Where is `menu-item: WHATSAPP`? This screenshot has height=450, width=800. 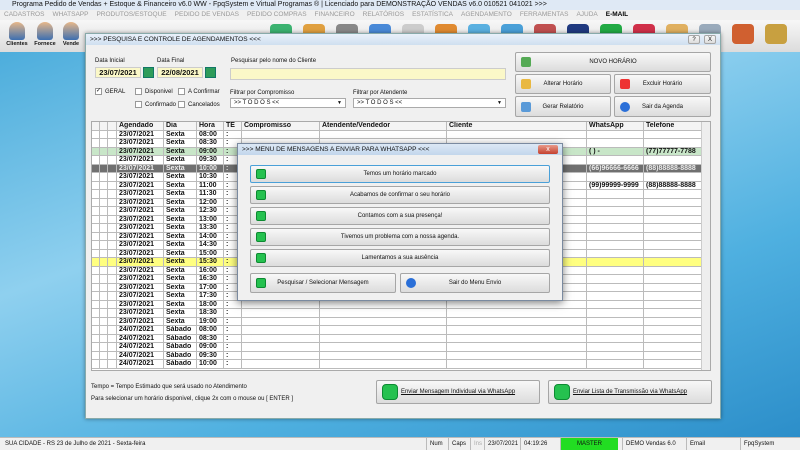
menu-item: WHATSAPP is located at coordinates (70, 14).